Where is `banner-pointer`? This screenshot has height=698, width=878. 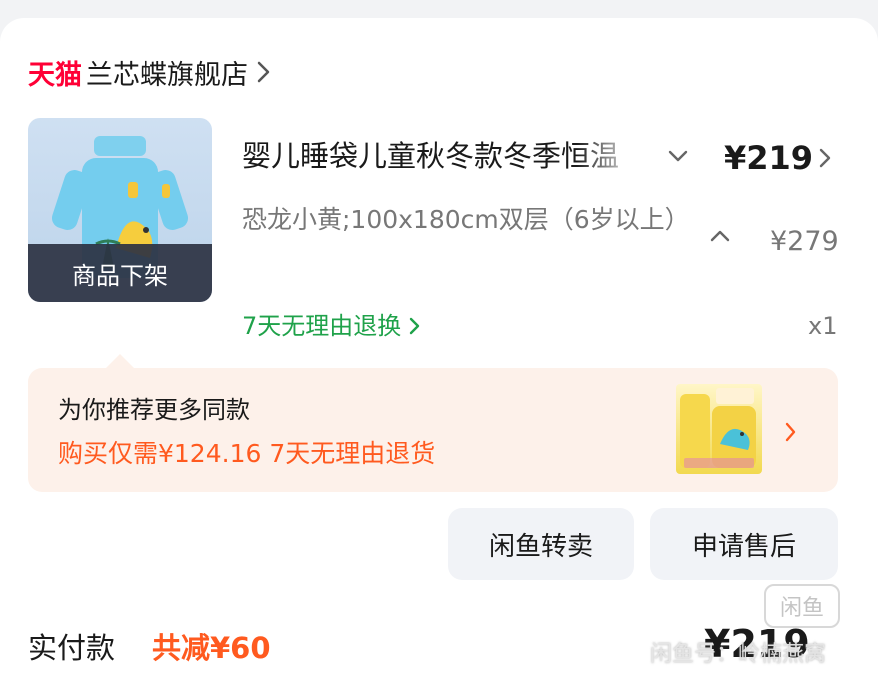 banner-pointer is located at coordinates (120, 361).